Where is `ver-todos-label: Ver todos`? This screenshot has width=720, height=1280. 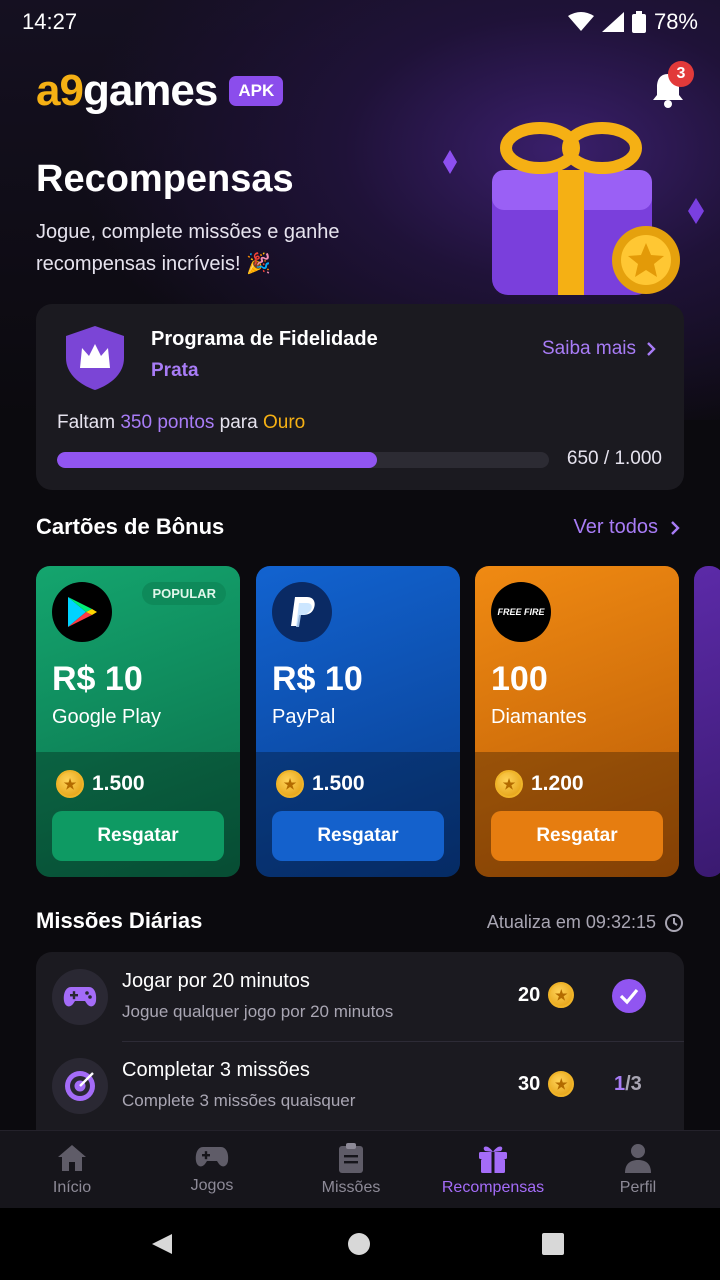
ver-todos-label: Ver todos is located at coordinates (615, 527).